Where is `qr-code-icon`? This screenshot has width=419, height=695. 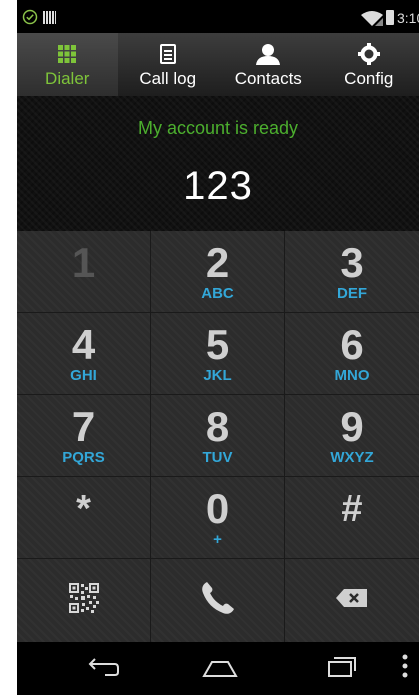
qr-code-icon is located at coordinates (83, 600).